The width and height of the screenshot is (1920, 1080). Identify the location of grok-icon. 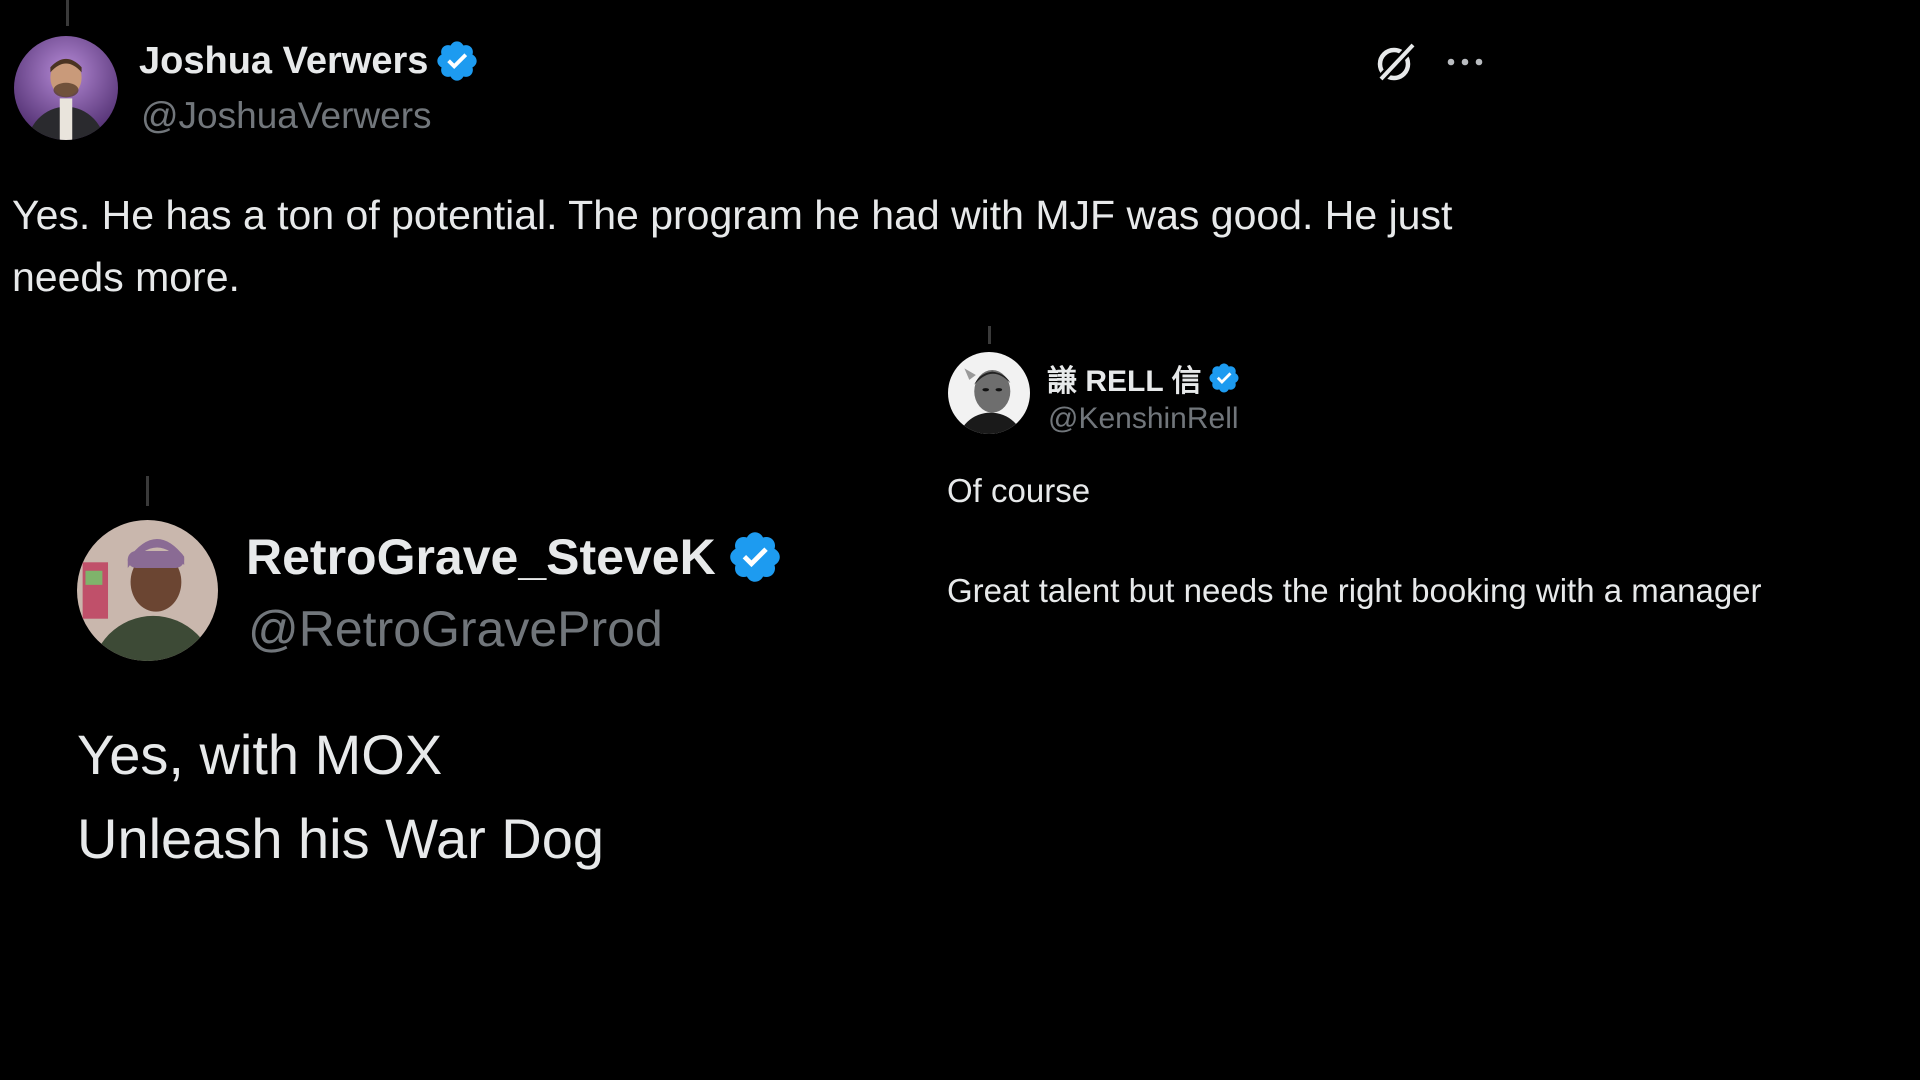
(1396, 62).